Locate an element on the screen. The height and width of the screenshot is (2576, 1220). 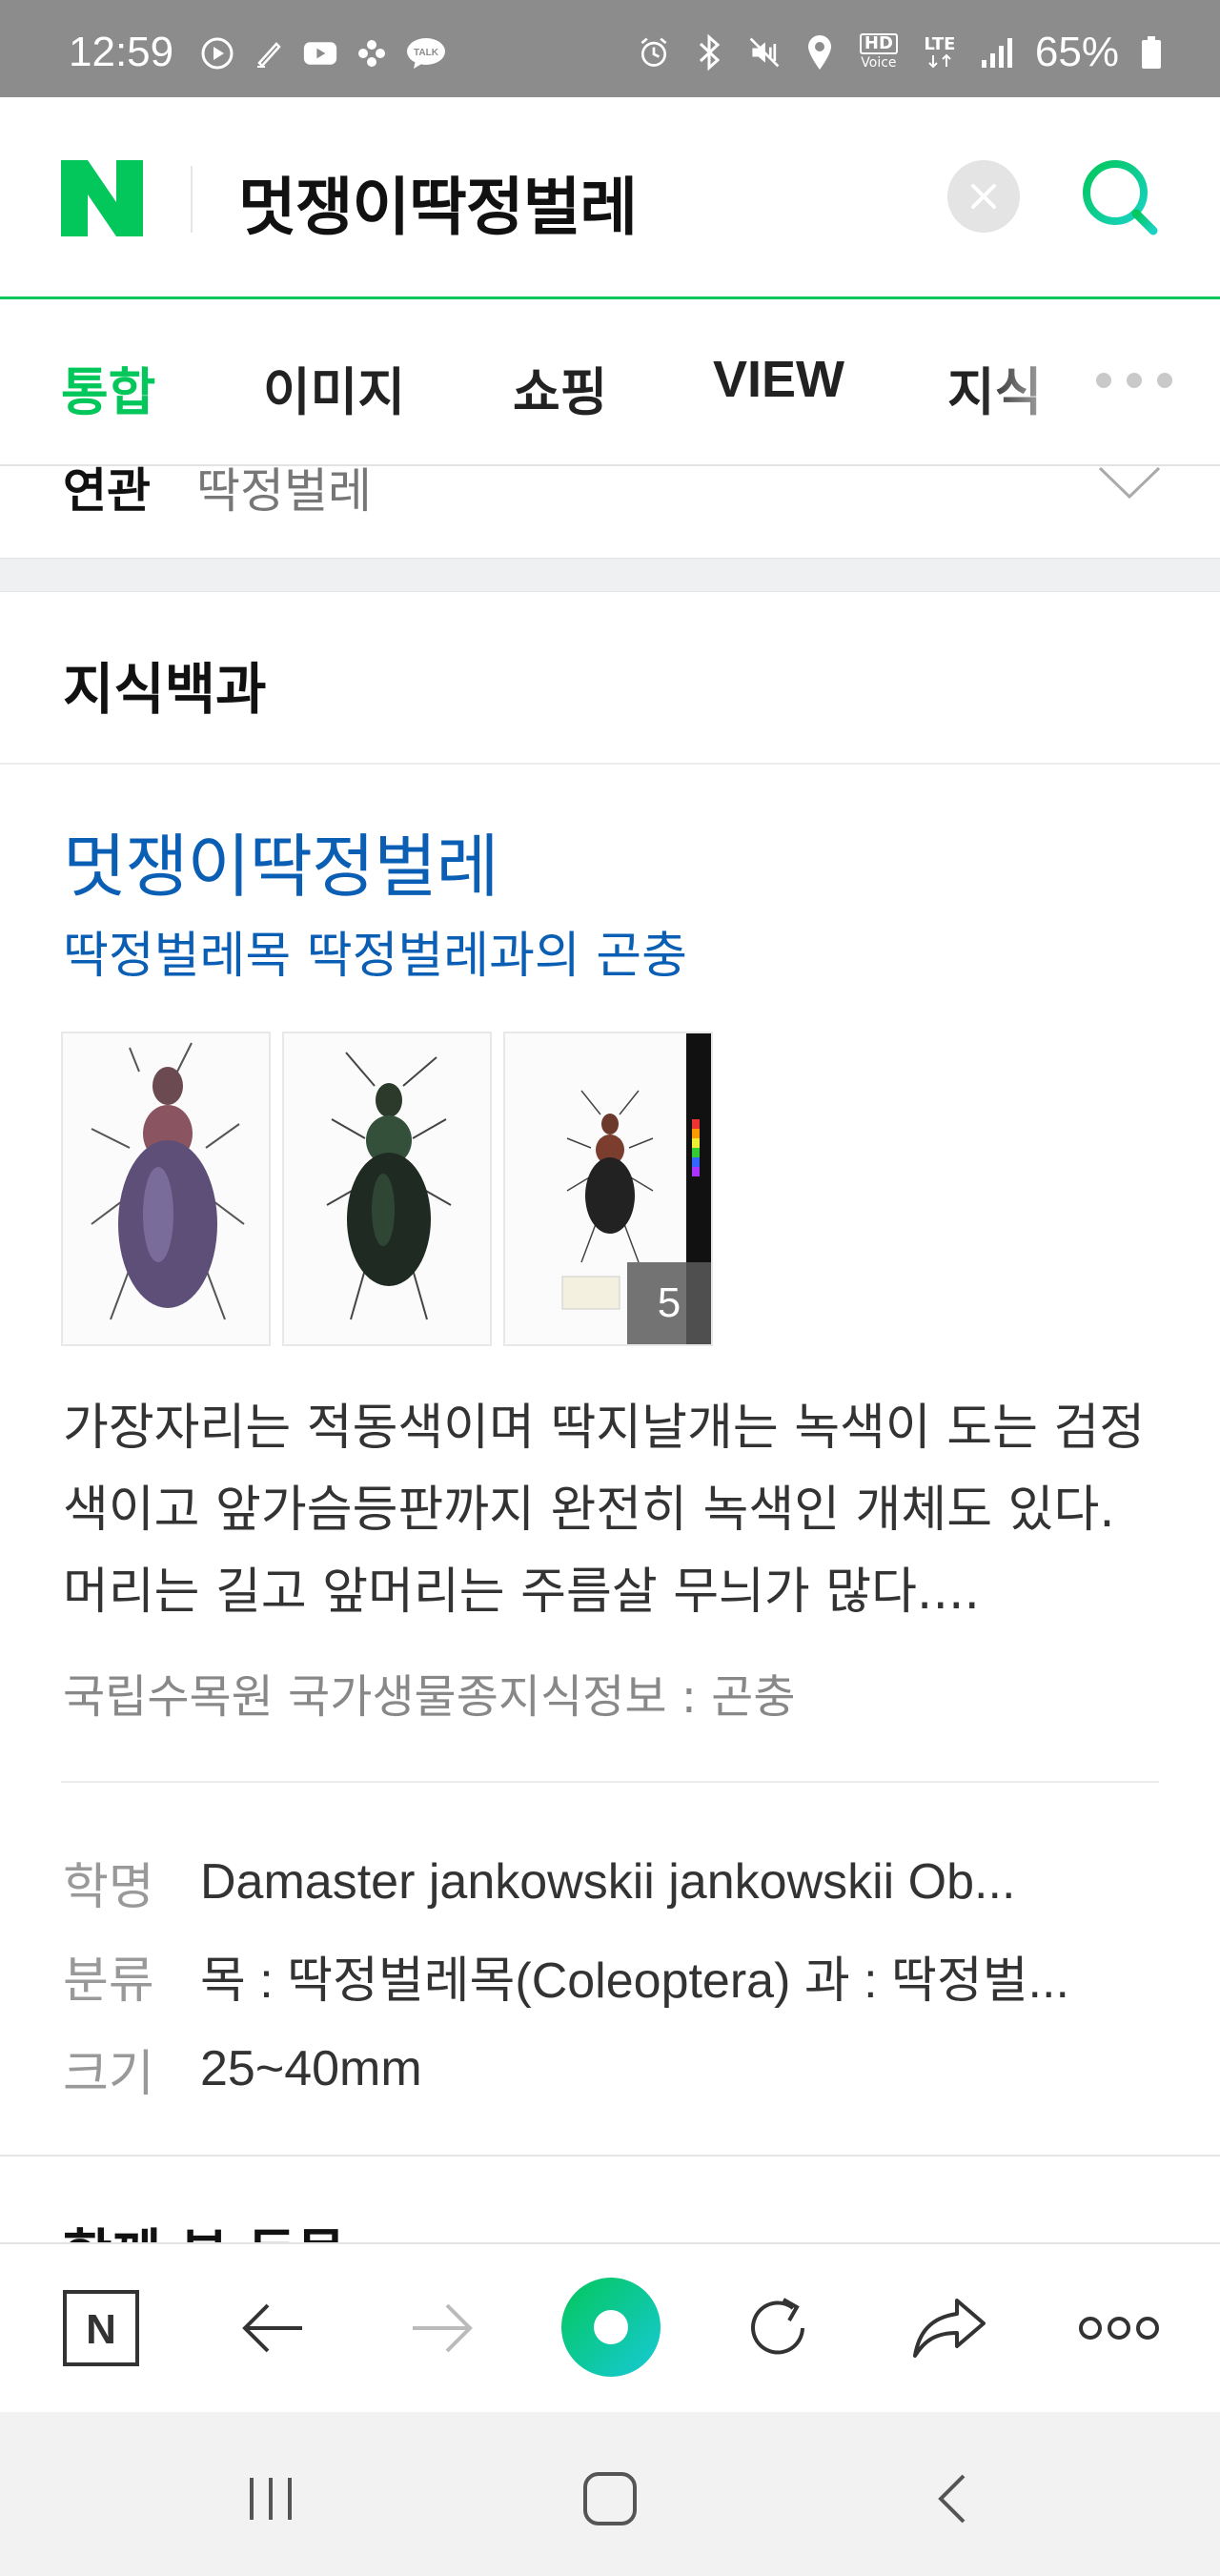
hd-voice-icon: HD Voice is located at coordinates (879, 52).